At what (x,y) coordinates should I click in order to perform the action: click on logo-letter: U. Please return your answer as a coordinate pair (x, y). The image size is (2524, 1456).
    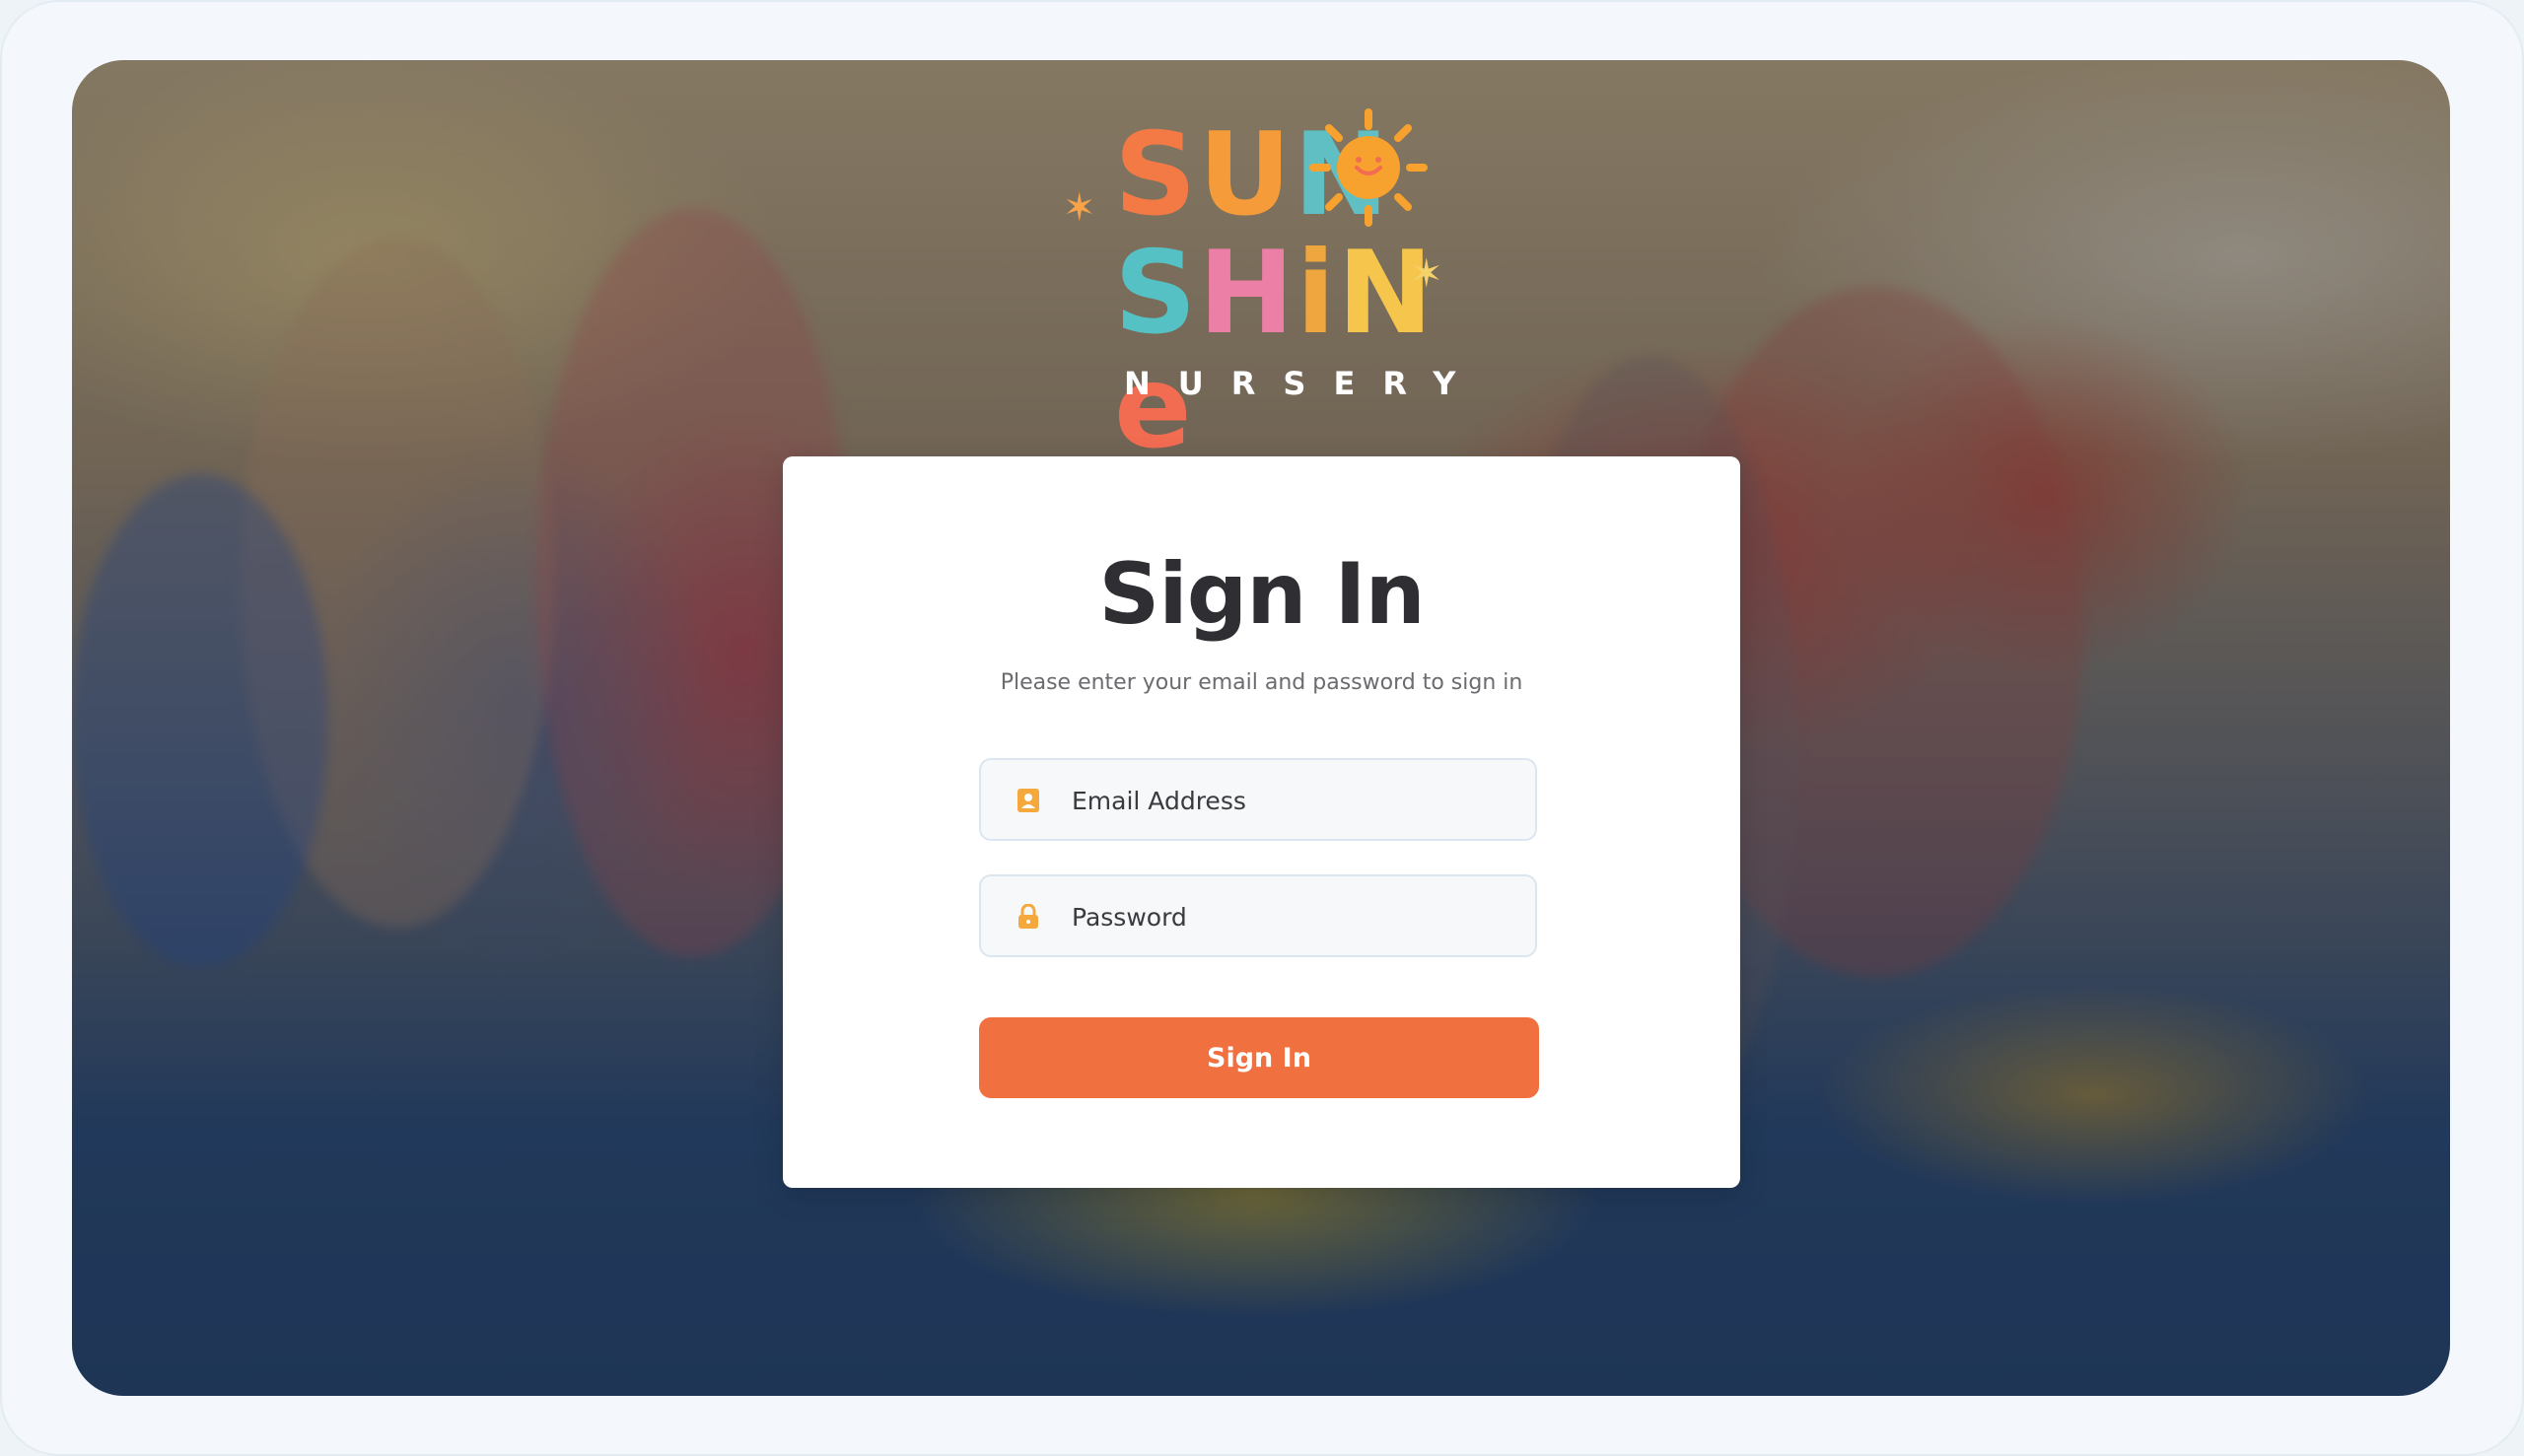
    Looking at the image, I should click on (1246, 175).